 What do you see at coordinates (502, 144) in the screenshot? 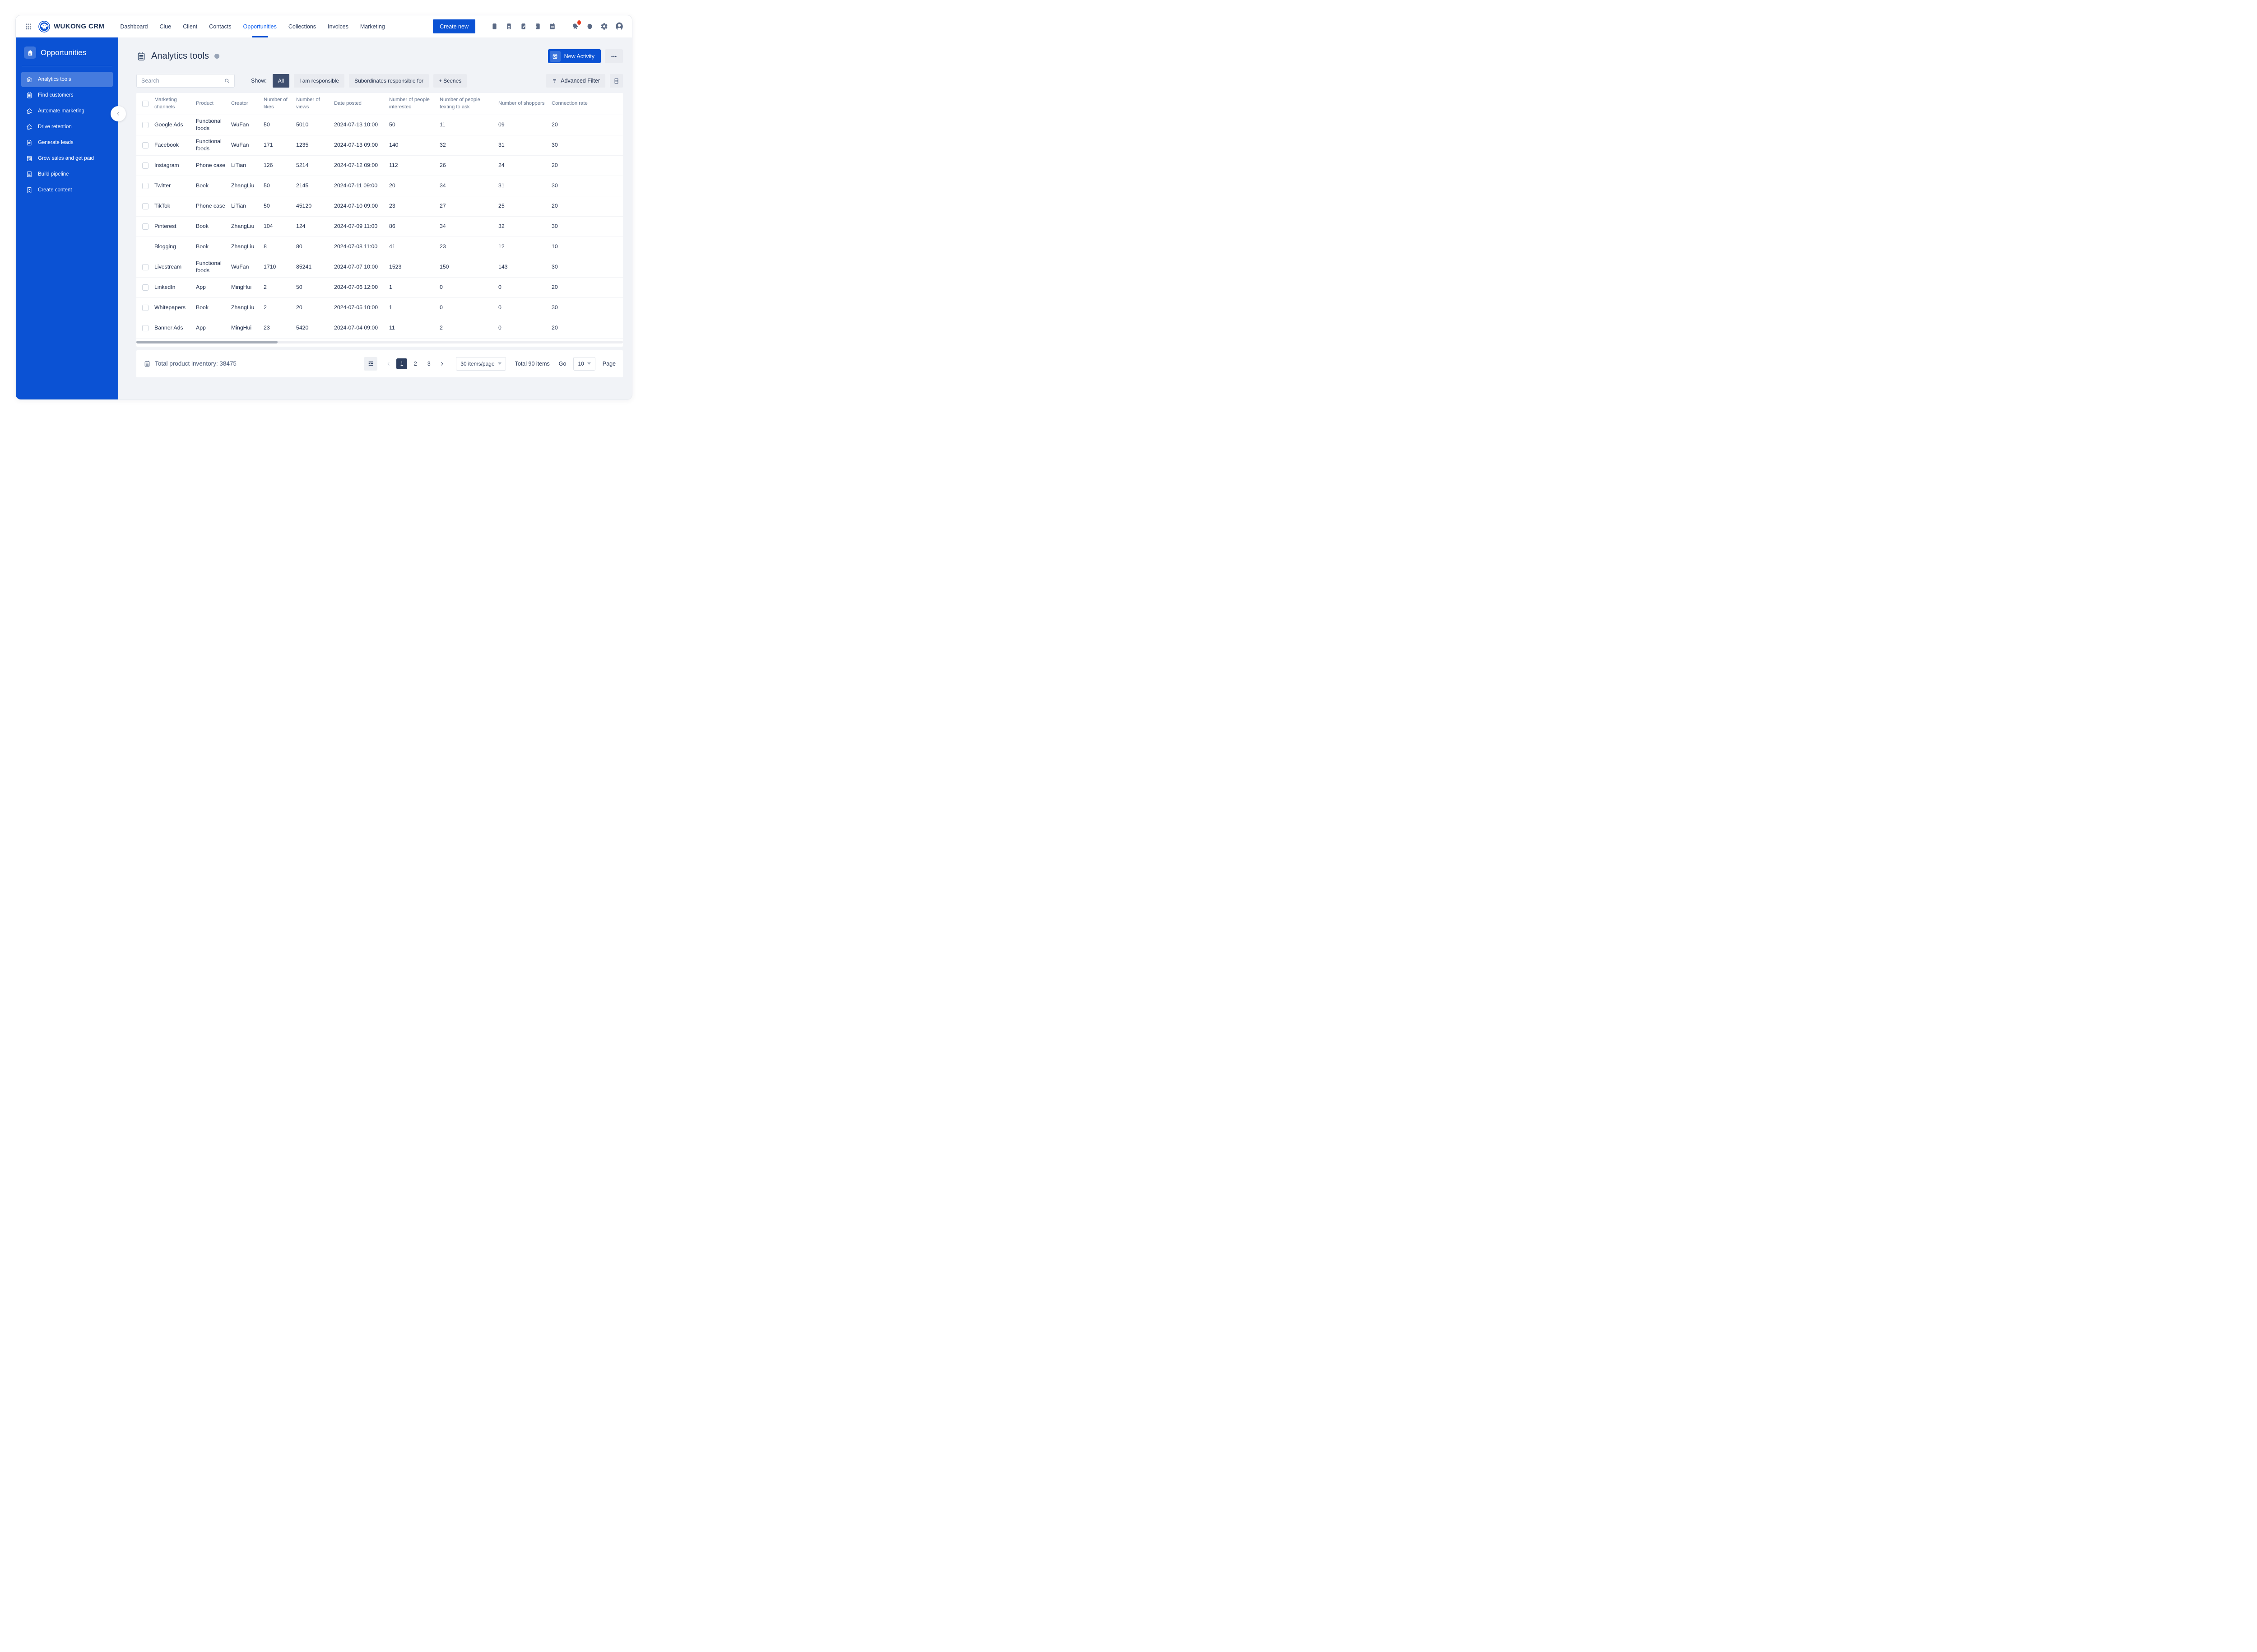
I see `cell-number-of-shoppers: 31` at bounding box center [502, 144].